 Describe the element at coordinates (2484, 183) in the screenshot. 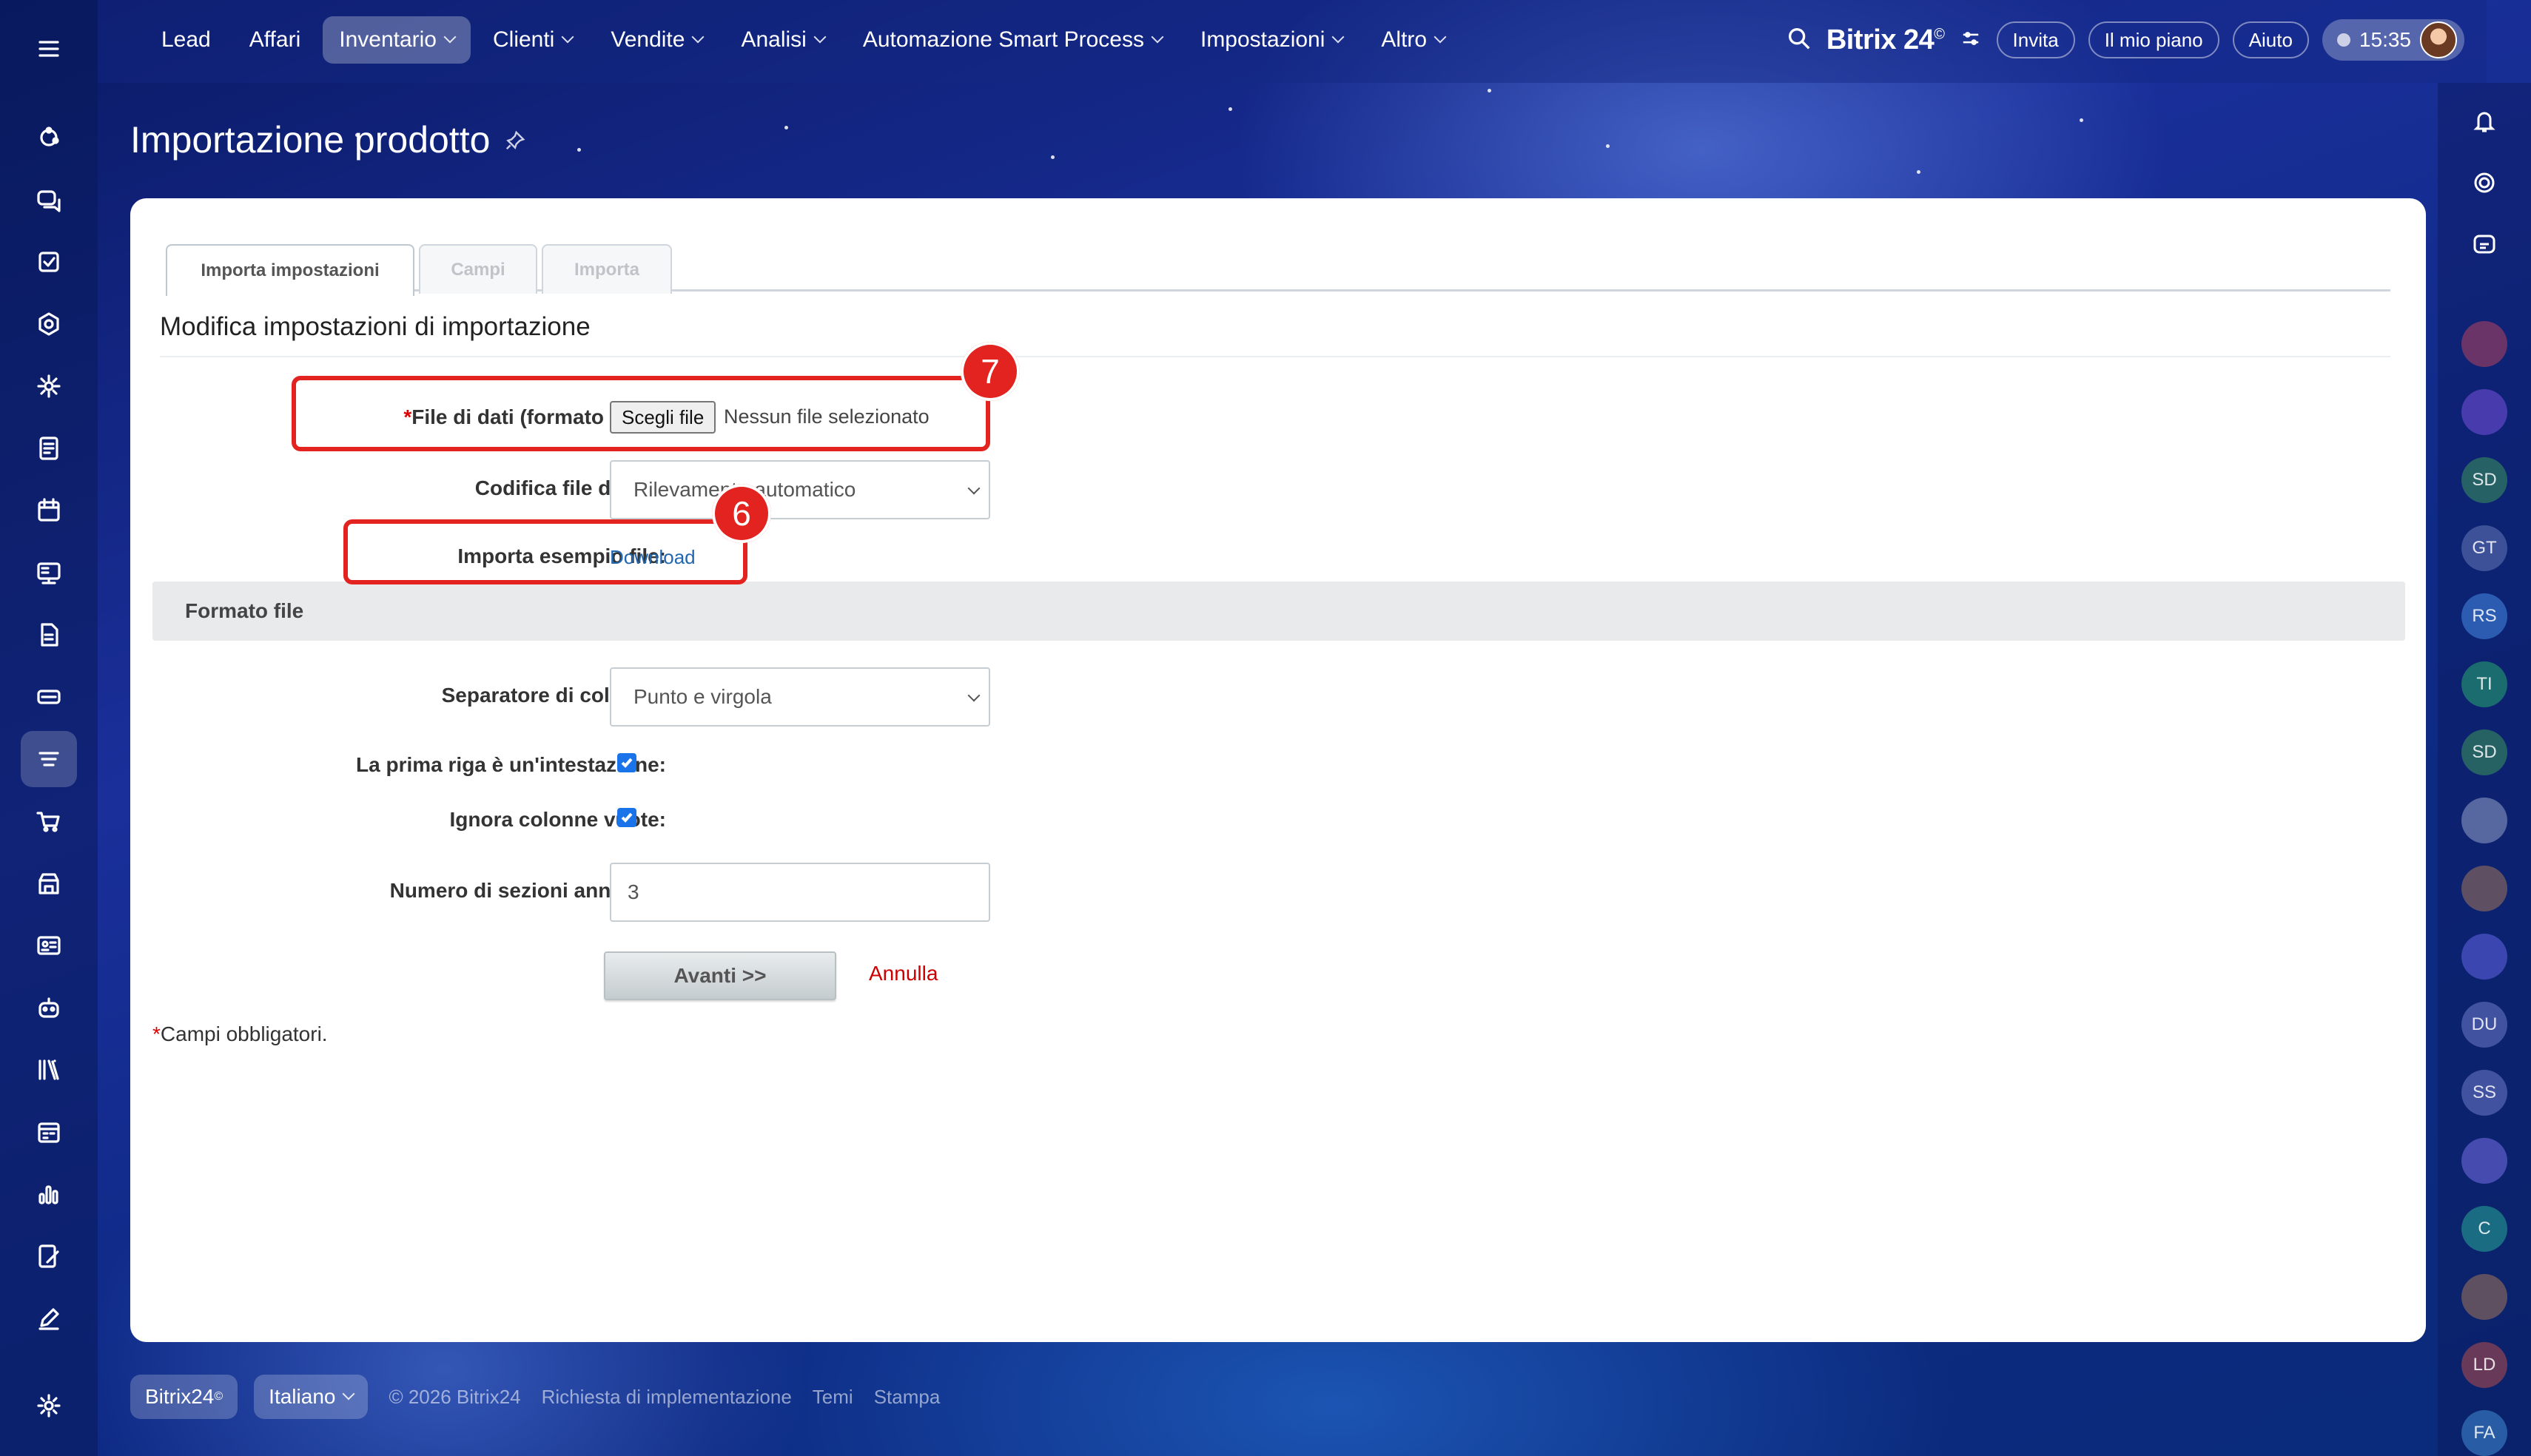

I see `copilot-icon` at that location.